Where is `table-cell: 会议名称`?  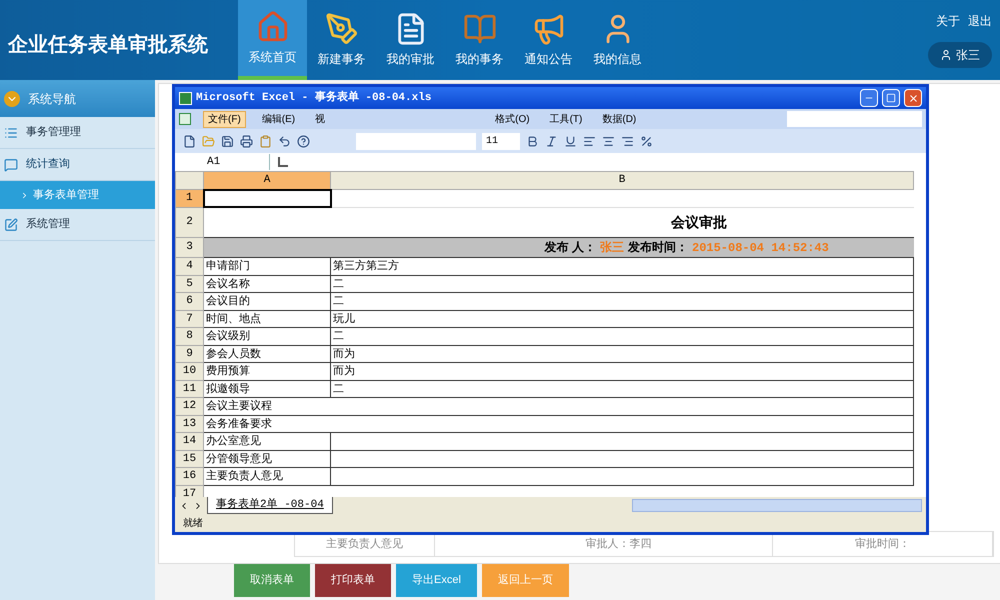 table-cell: 会议名称 is located at coordinates (228, 284).